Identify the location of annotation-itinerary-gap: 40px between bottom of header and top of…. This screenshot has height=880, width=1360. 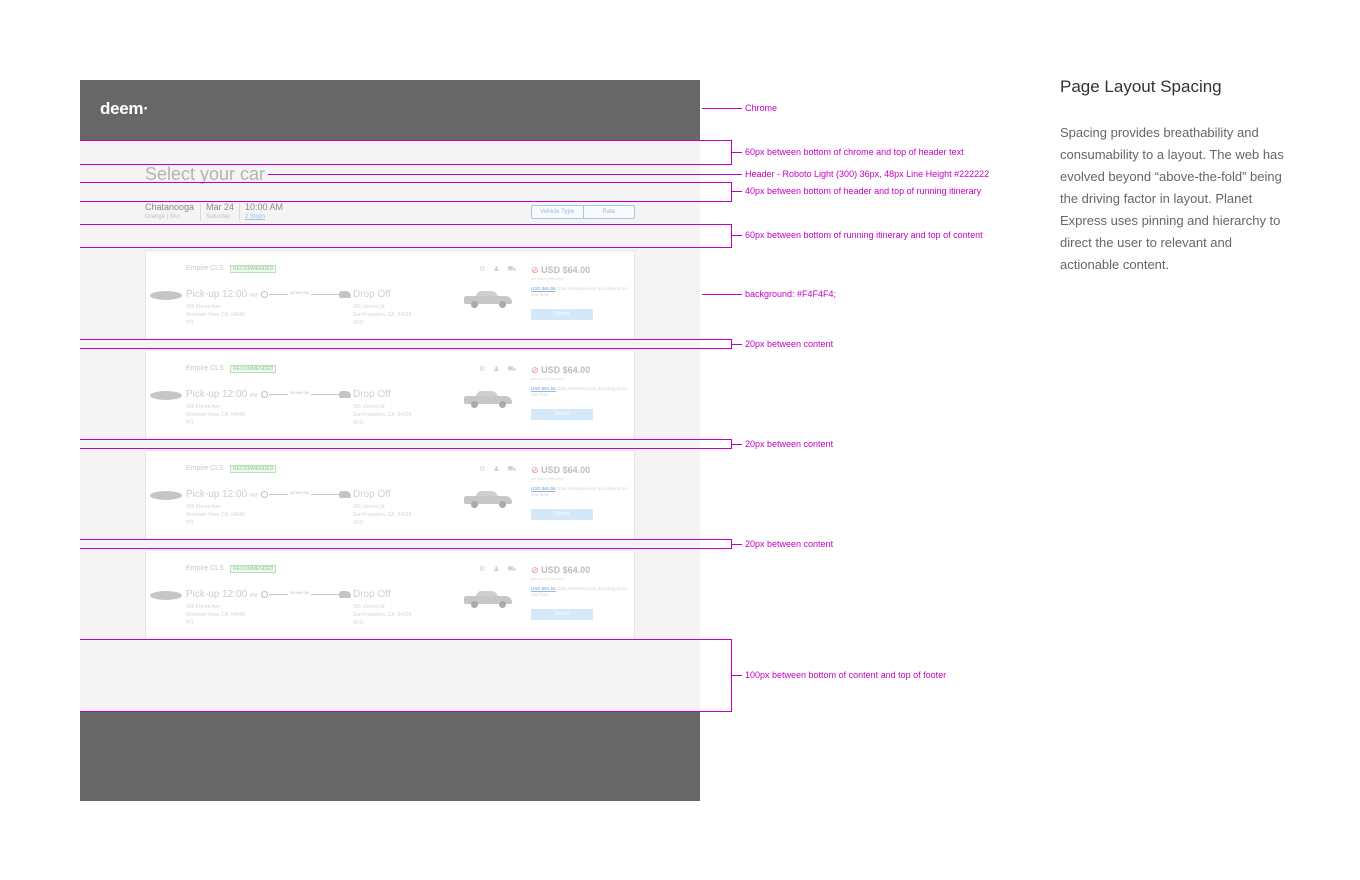
(863, 191).